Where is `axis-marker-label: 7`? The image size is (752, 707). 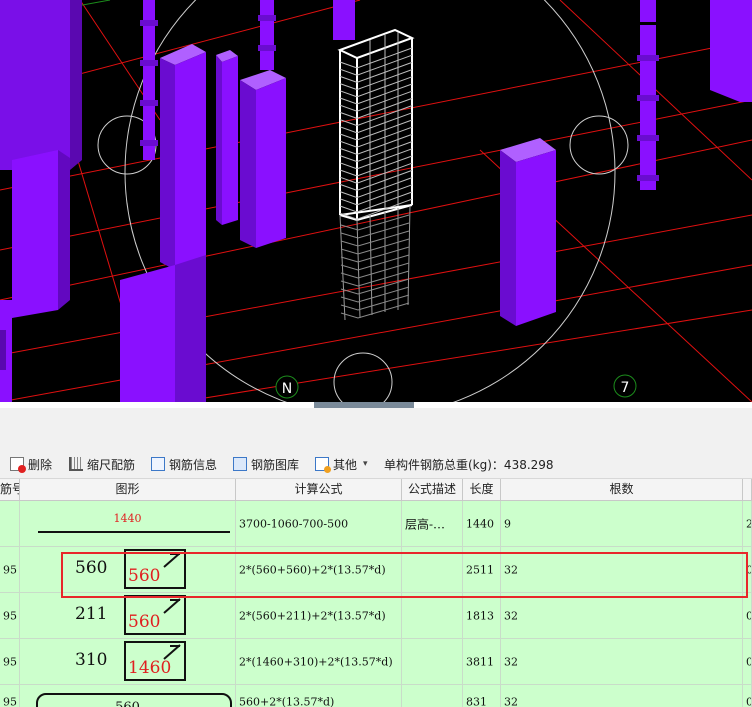 axis-marker-label: 7 is located at coordinates (625, 388).